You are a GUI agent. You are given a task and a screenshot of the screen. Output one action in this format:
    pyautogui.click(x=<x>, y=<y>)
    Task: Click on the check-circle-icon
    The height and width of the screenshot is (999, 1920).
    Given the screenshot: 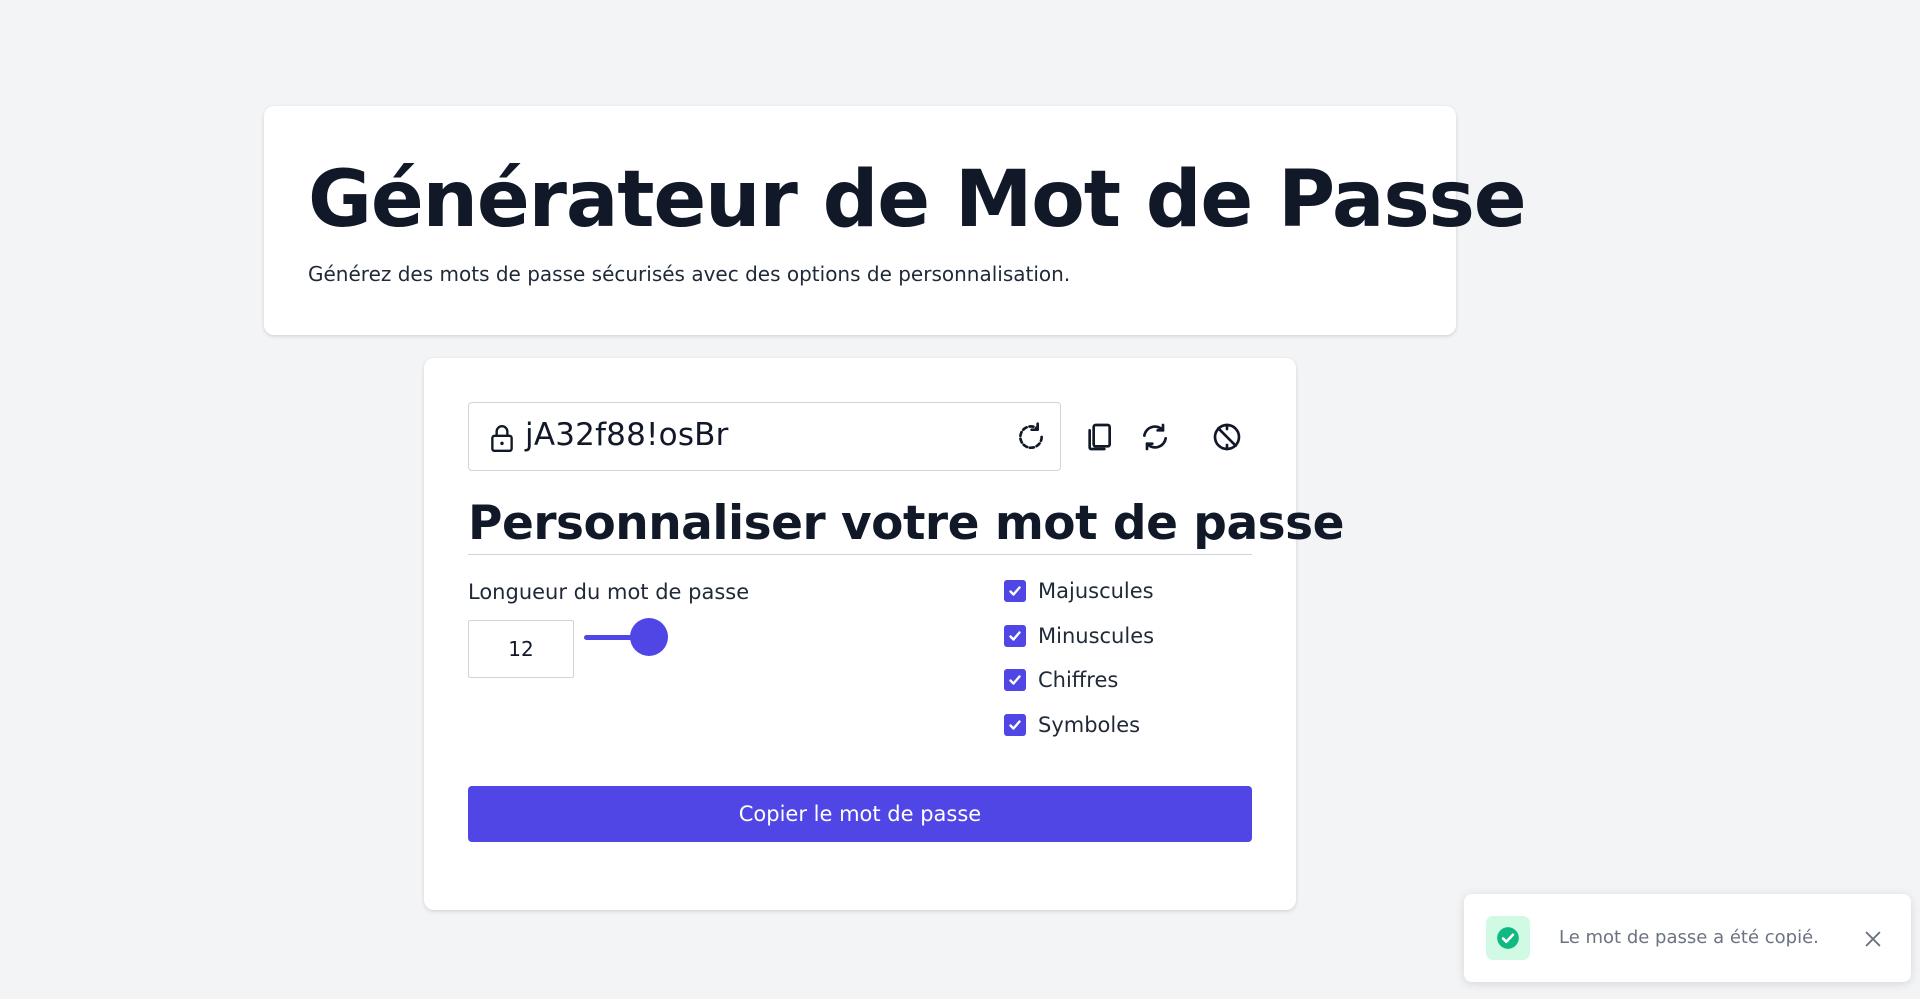 What is the action you would take?
    pyautogui.click(x=1508, y=938)
    